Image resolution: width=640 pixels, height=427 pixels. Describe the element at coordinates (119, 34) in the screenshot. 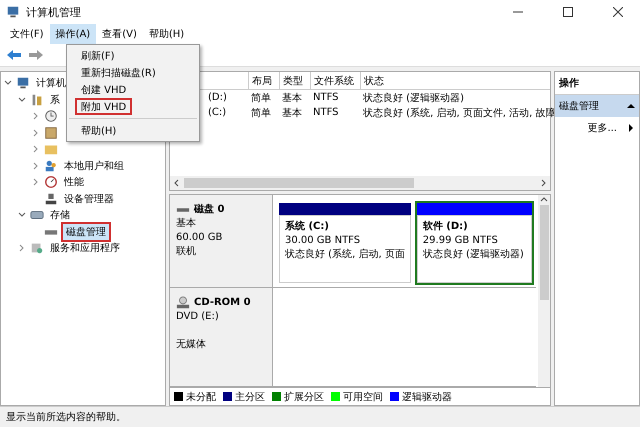

I see `menu-item: 查看(V)` at that location.